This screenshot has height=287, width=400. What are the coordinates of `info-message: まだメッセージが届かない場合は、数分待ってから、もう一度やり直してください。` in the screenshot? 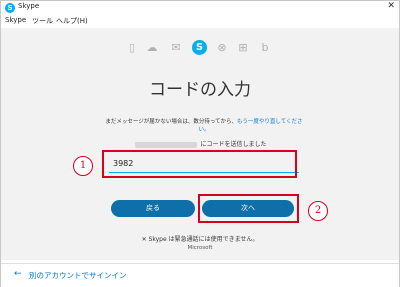 It's located at (204, 126).